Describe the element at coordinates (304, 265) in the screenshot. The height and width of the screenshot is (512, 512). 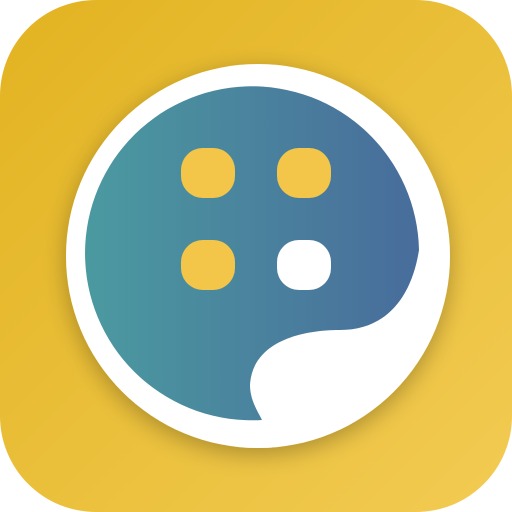
I see `dot-bottom-right` at that location.